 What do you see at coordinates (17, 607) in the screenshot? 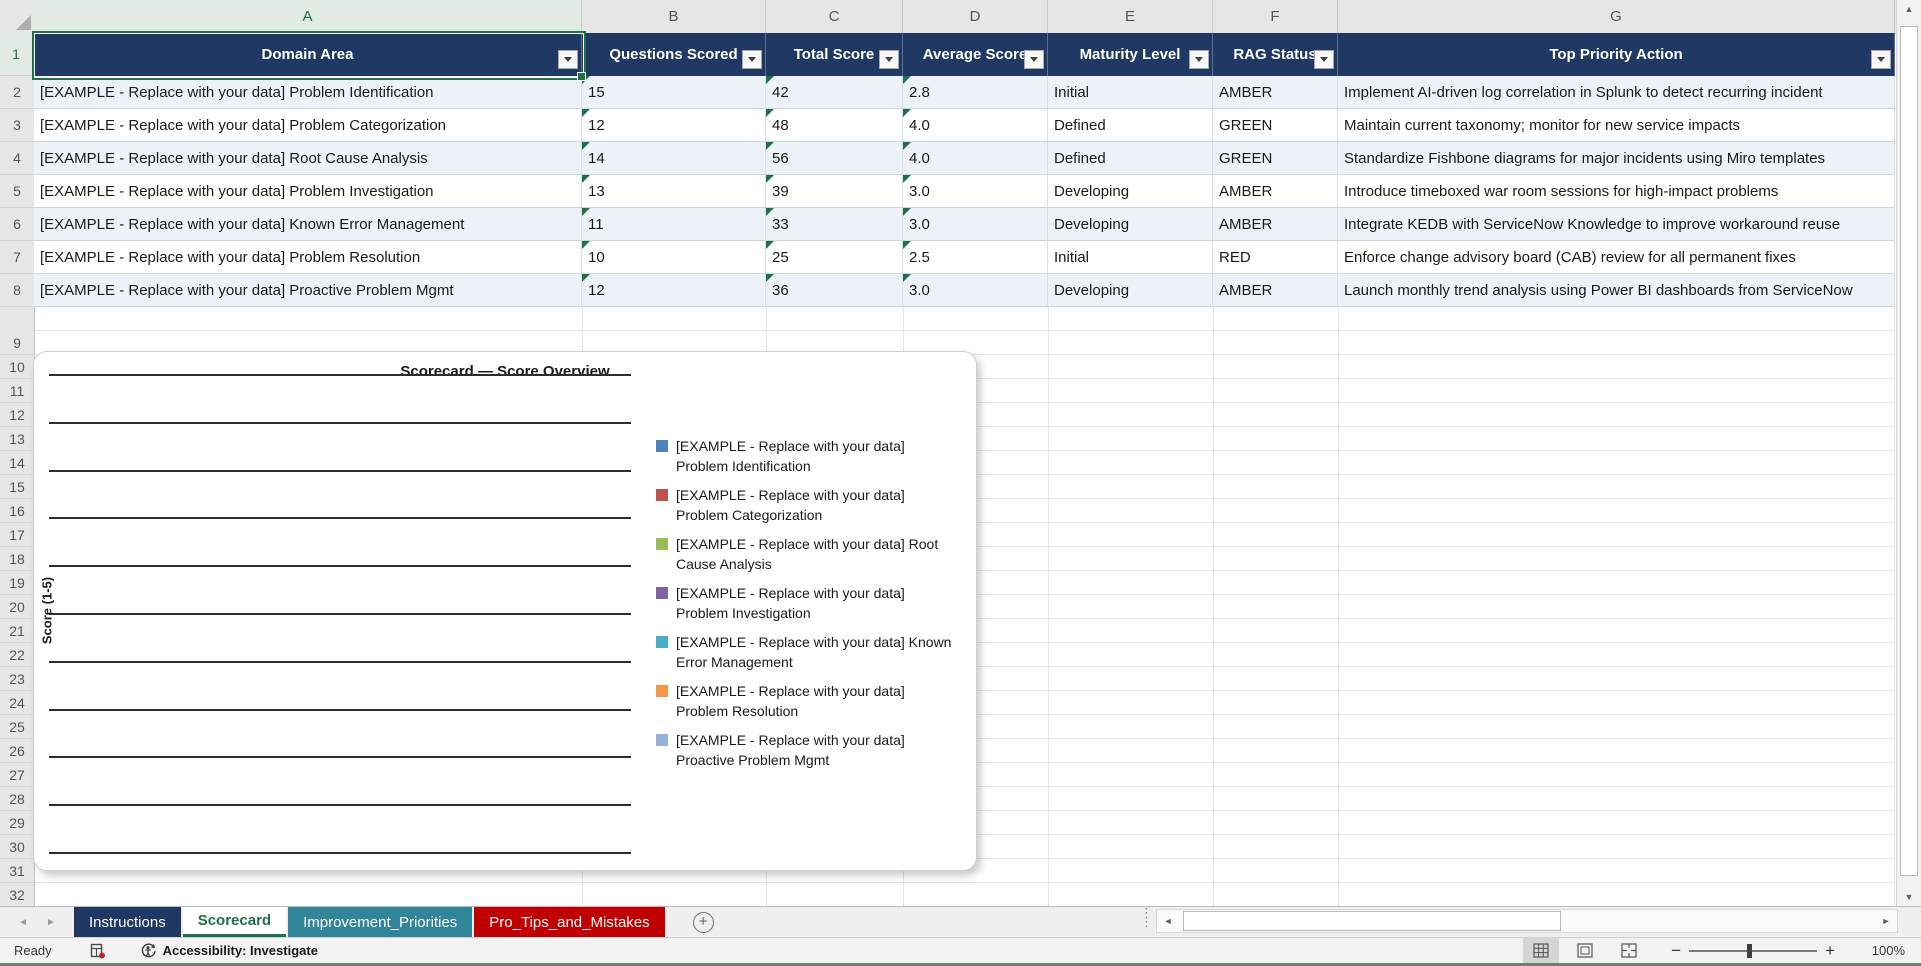
I see `row-header-20: 20` at bounding box center [17, 607].